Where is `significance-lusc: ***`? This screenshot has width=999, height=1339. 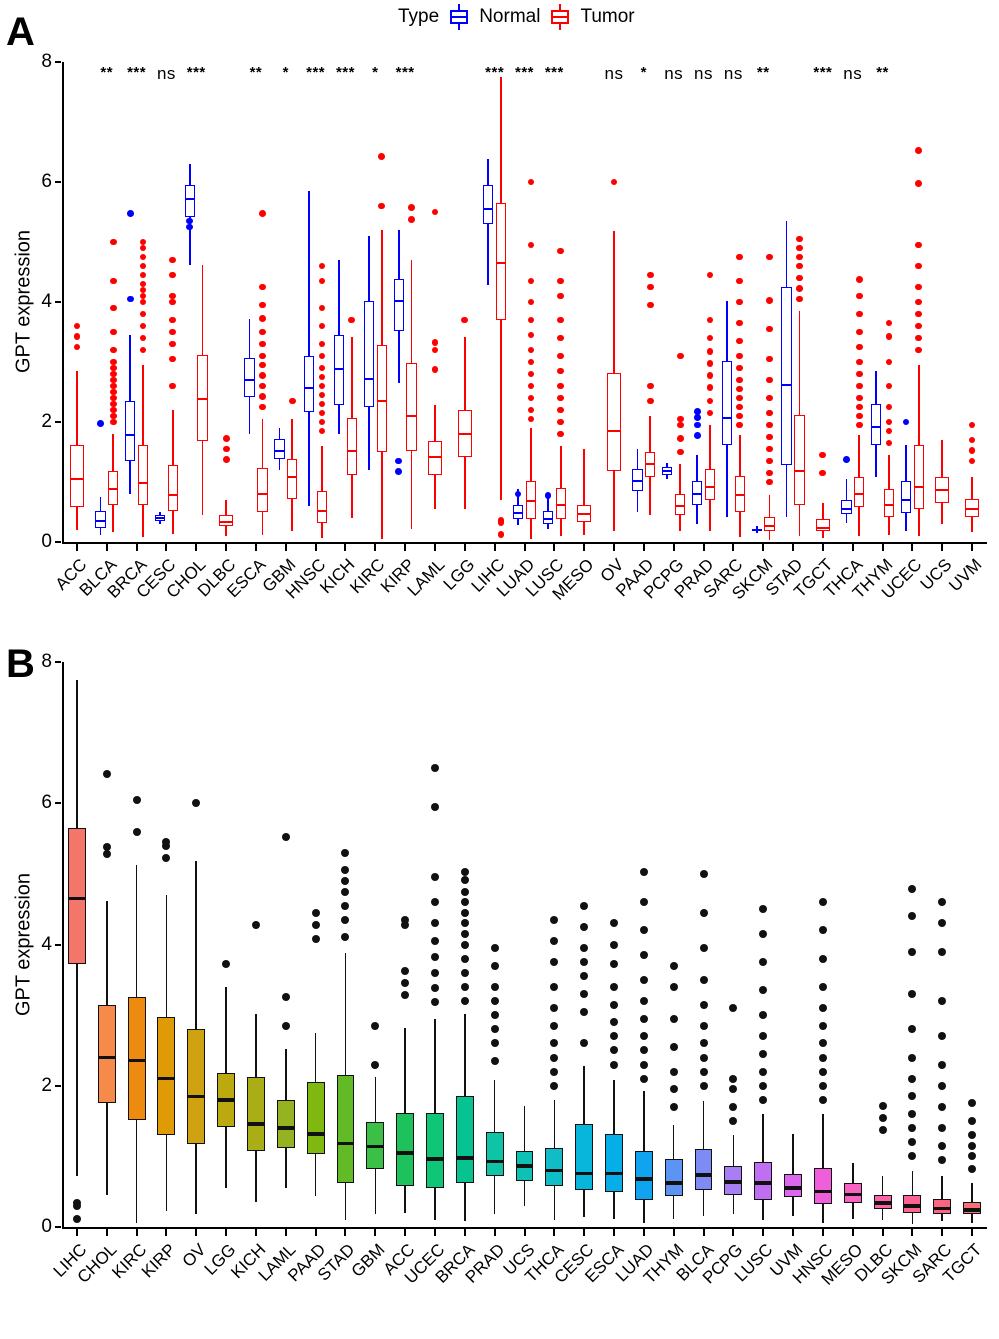 significance-lusc: *** is located at coordinates (554, 72).